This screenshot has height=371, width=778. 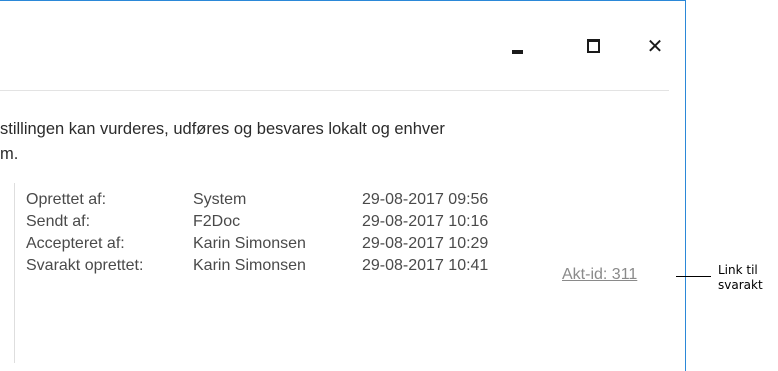 What do you see at coordinates (425, 265) in the screenshot?
I see `info-timestamp: 29-08-2017 10:41` at bounding box center [425, 265].